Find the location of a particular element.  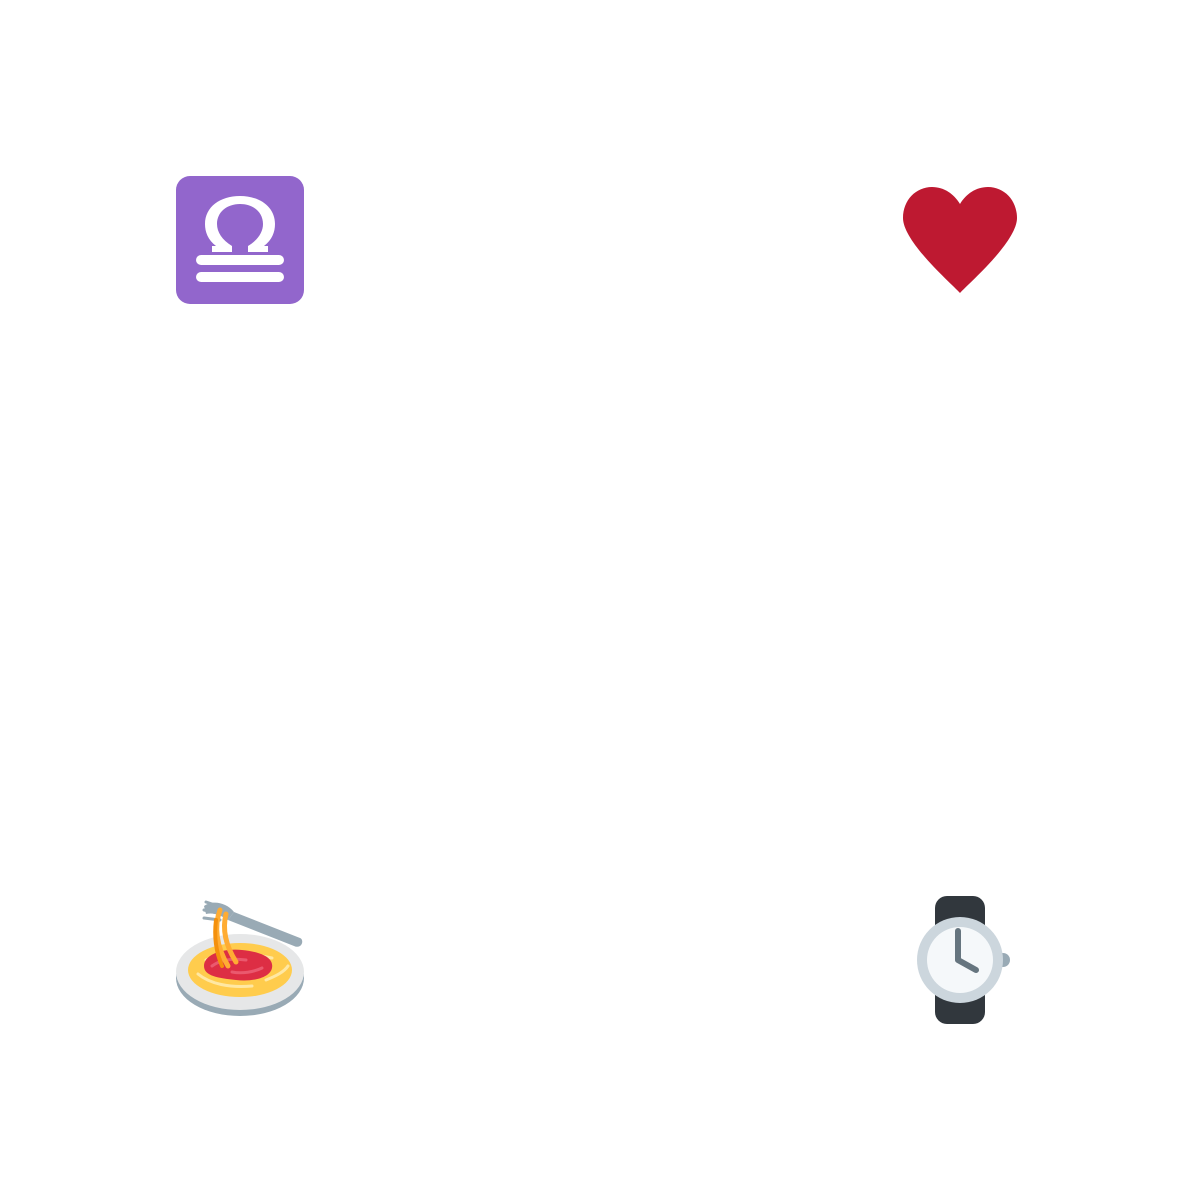

watch-icon is located at coordinates (960, 960).